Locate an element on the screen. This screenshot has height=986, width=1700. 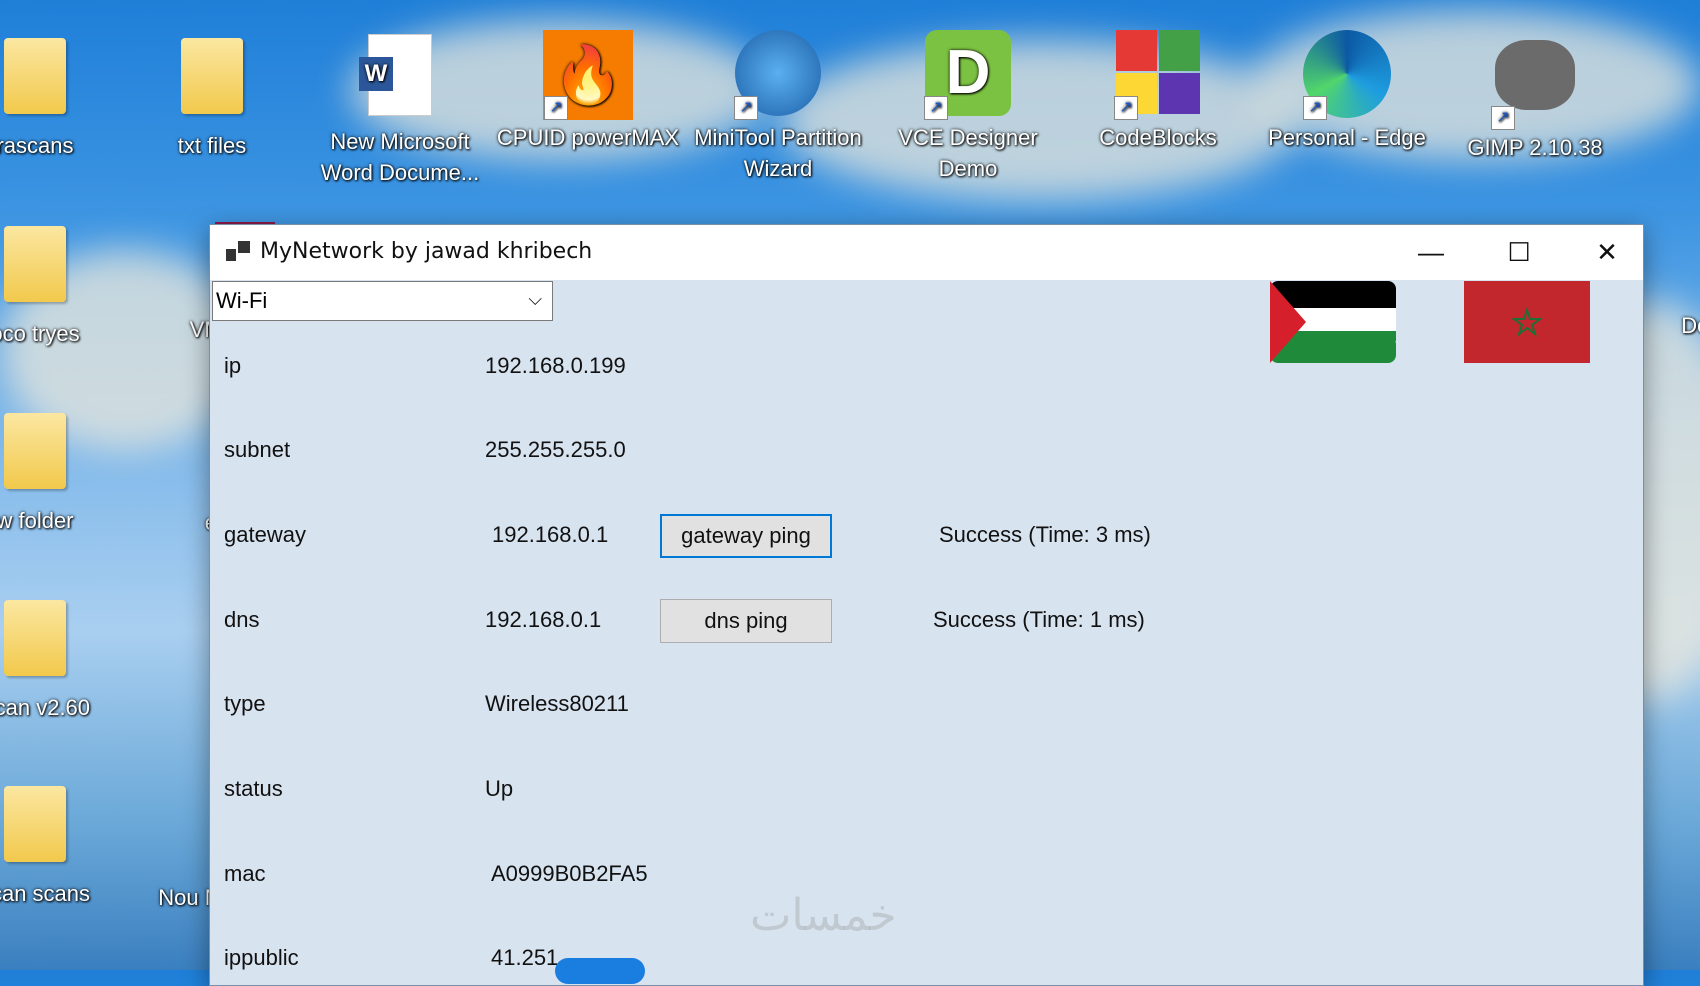
desktop-icon-rascans: rascans is located at coordinates (65, 95).